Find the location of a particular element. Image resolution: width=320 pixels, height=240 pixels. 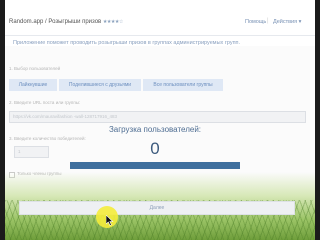

header-divider is located at coordinates (160, 35).